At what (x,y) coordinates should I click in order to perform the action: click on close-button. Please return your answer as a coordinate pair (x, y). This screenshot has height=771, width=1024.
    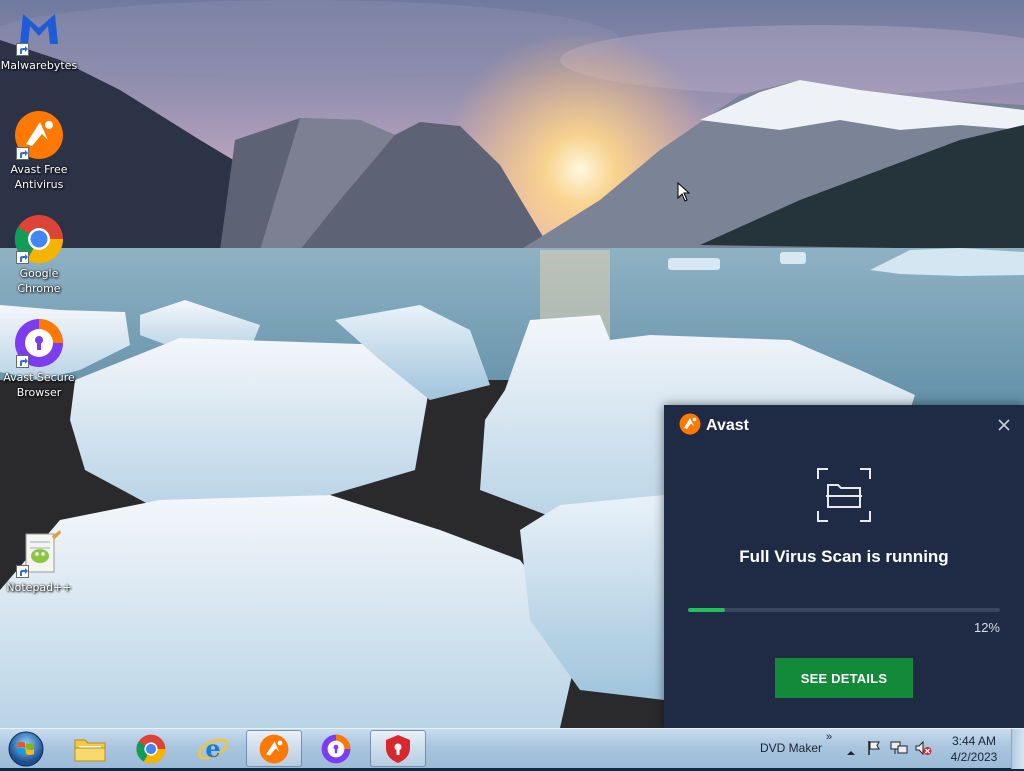
    Looking at the image, I should click on (1004, 425).